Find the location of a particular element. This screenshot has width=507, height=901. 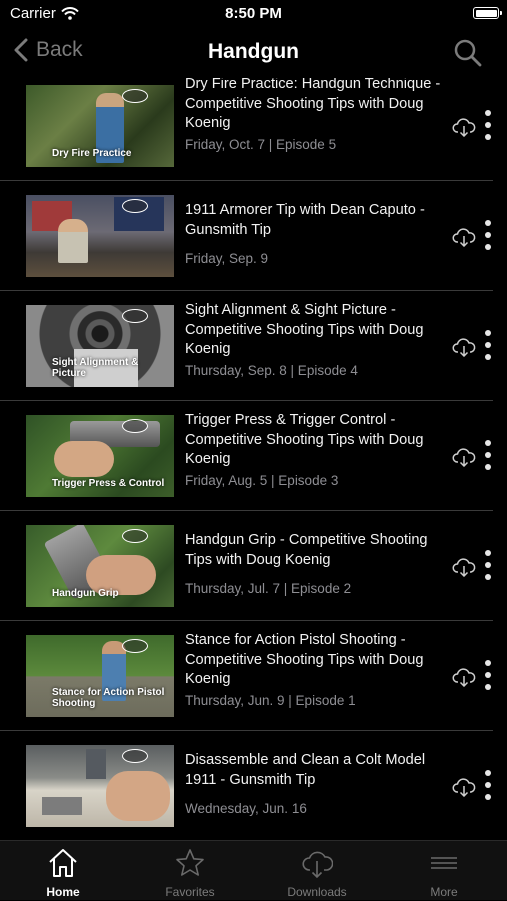

tab-favorites: Favorites is located at coordinates (190, 871).